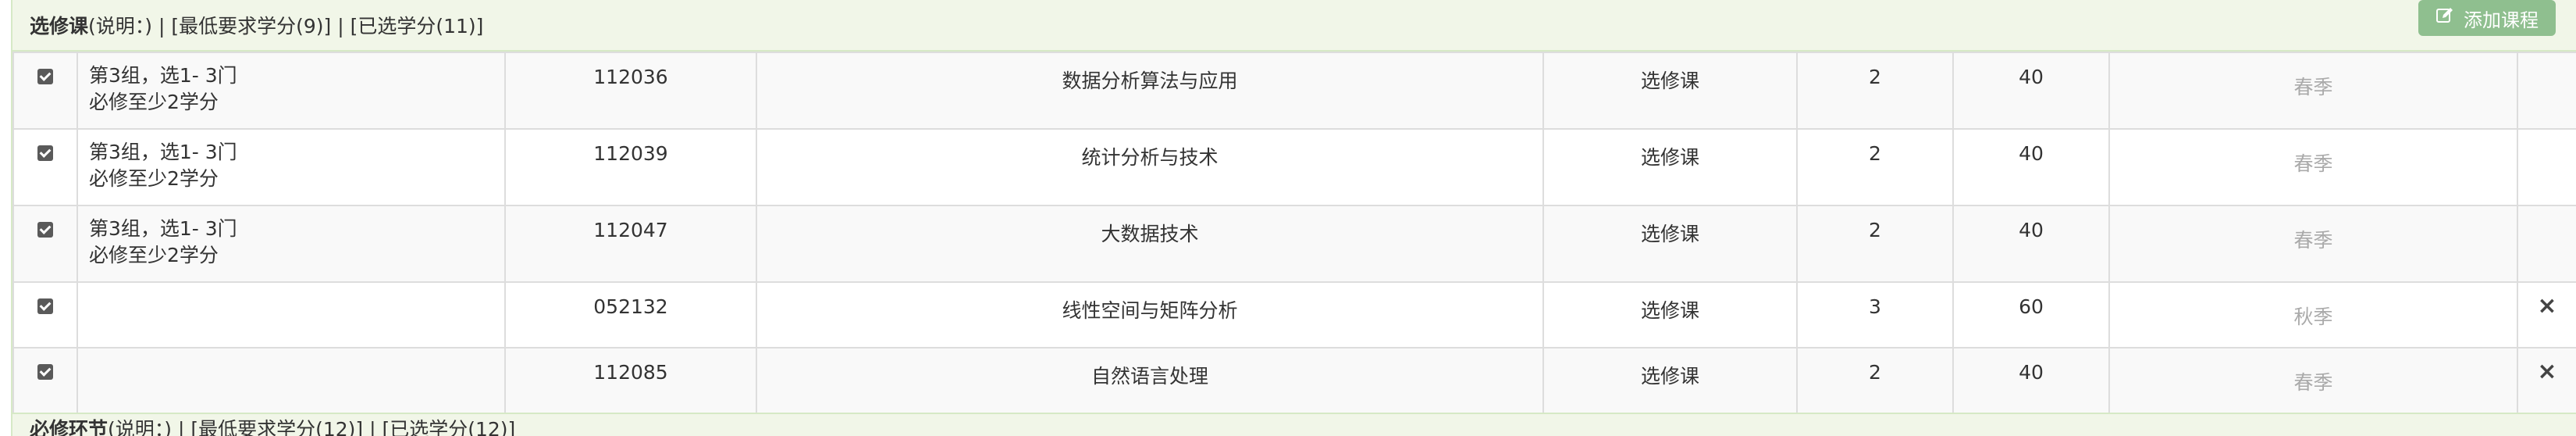 This screenshot has height=436, width=2576. I want to click on next-section-title: 必修环节, so click(69, 427).